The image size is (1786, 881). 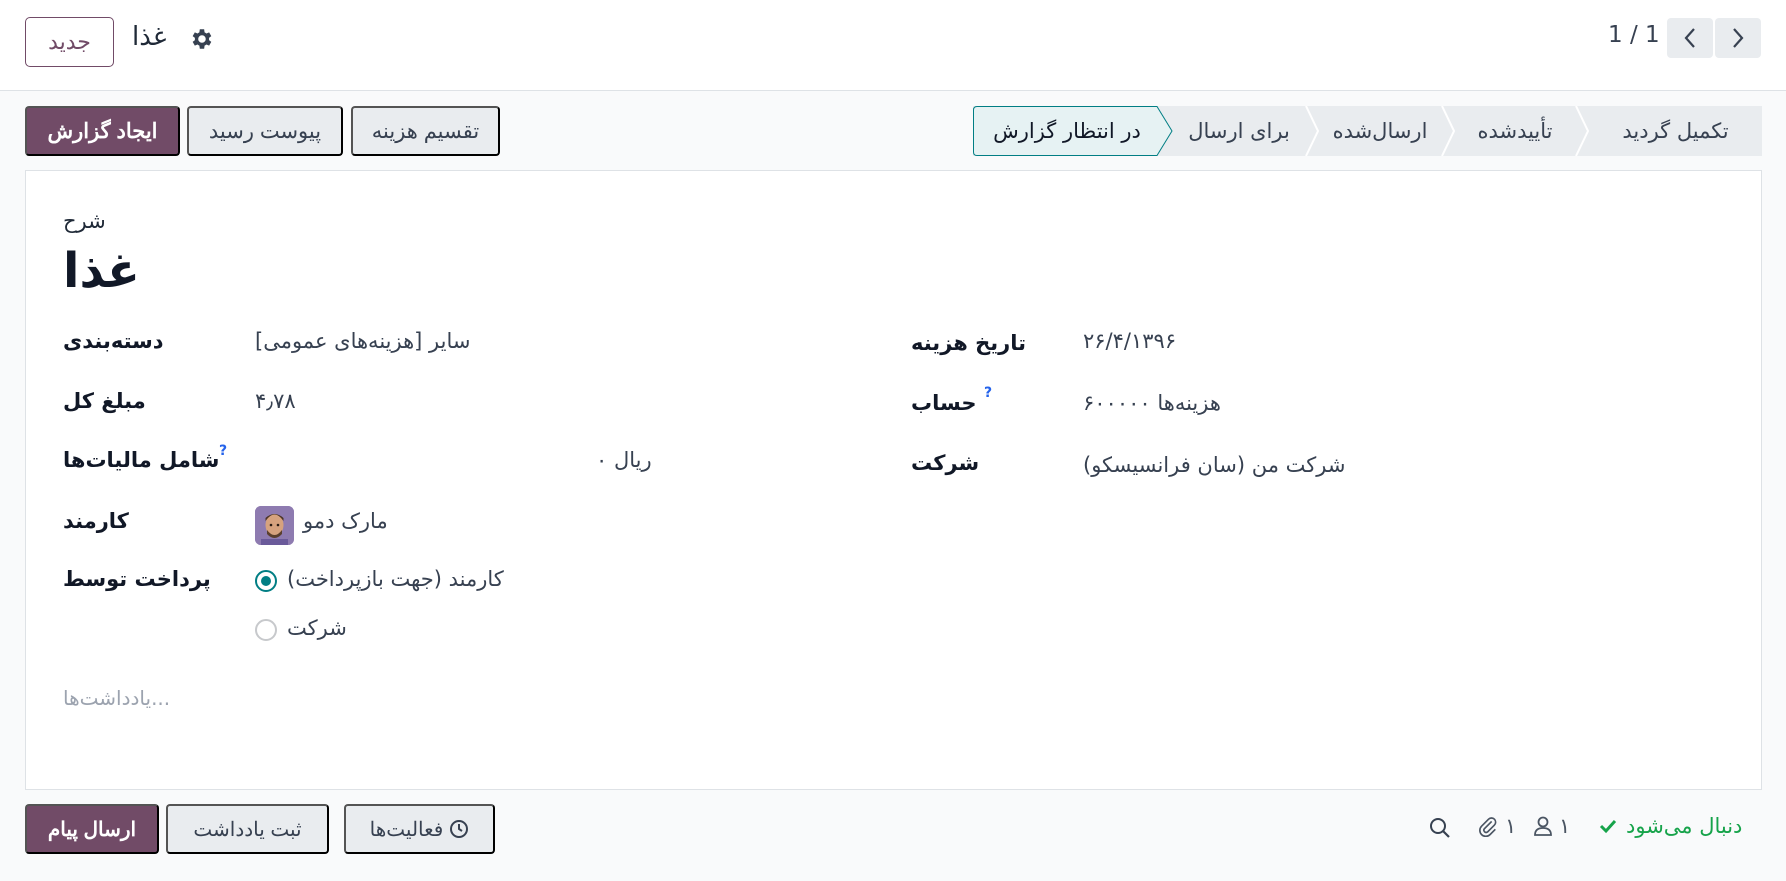 What do you see at coordinates (101, 271) in the screenshot?
I see `expense-title: غذا` at bounding box center [101, 271].